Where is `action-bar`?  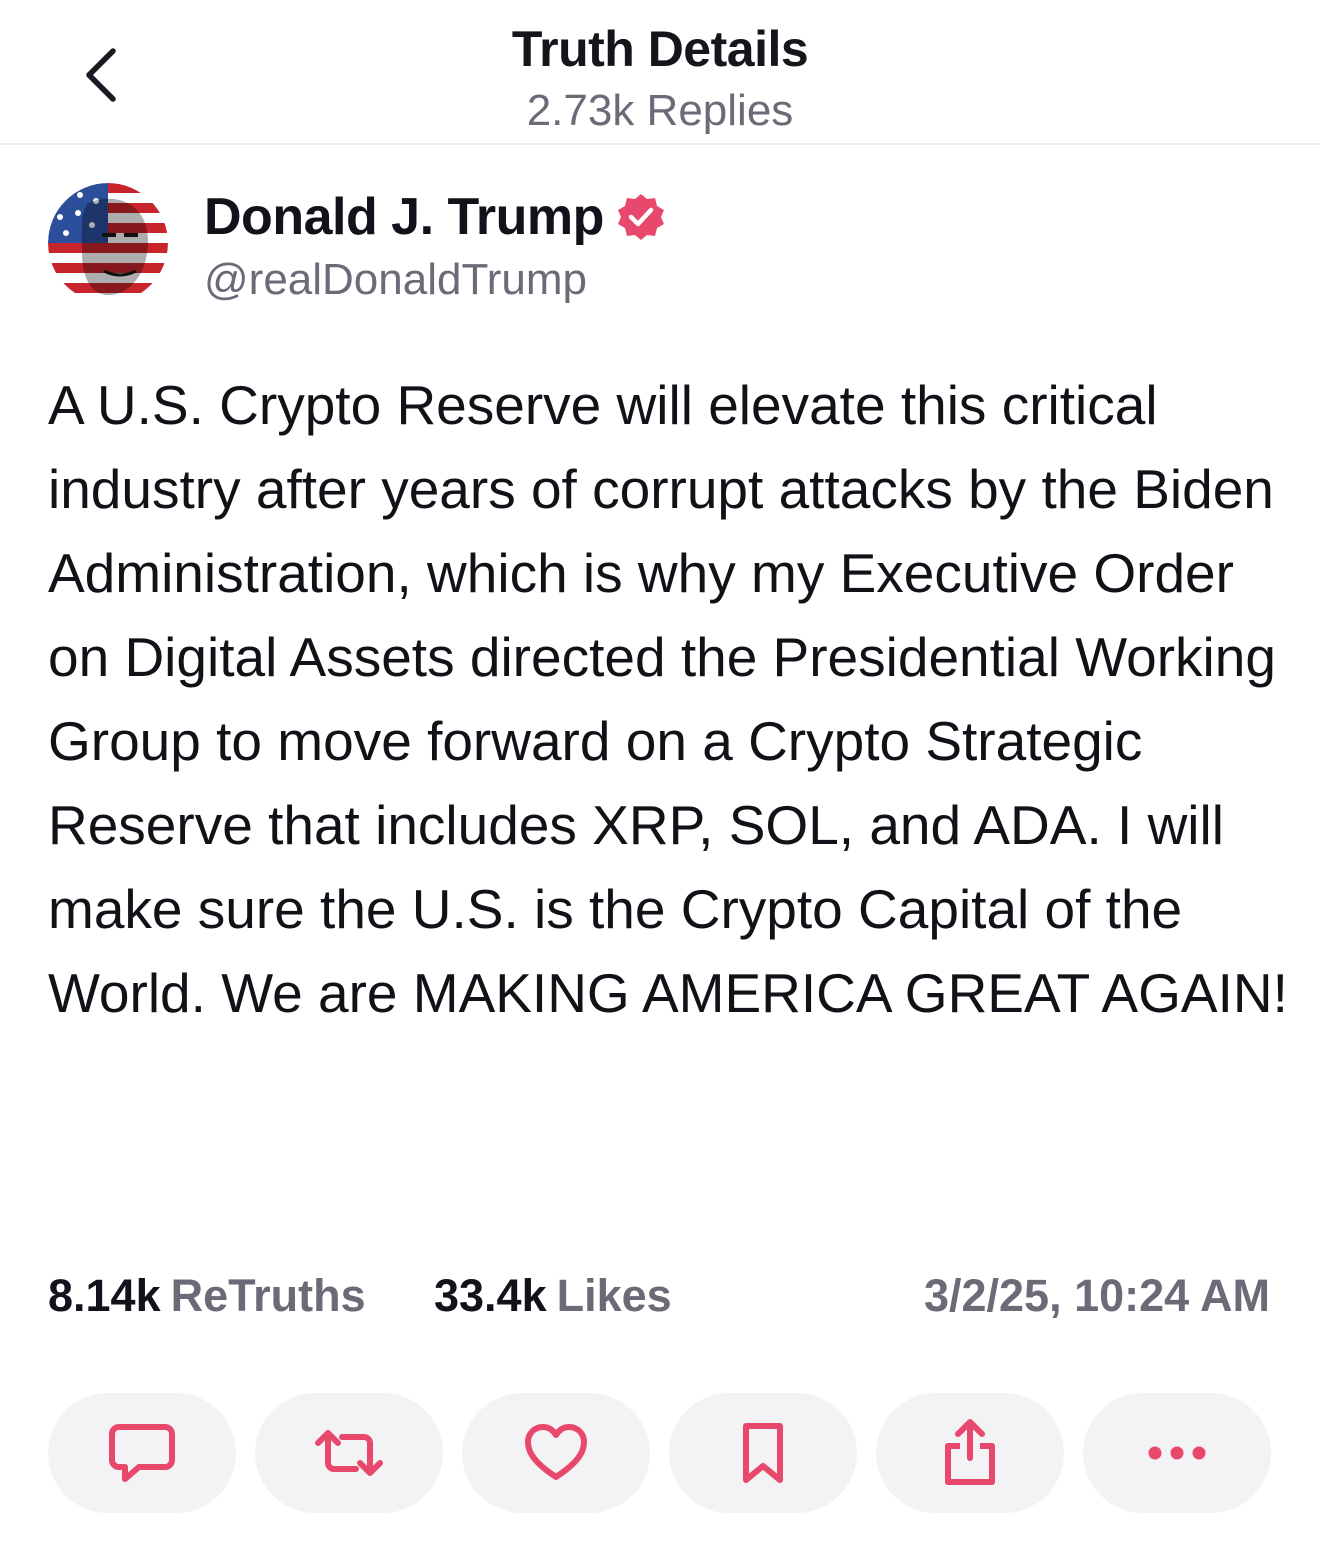
action-bar is located at coordinates (660, 1453).